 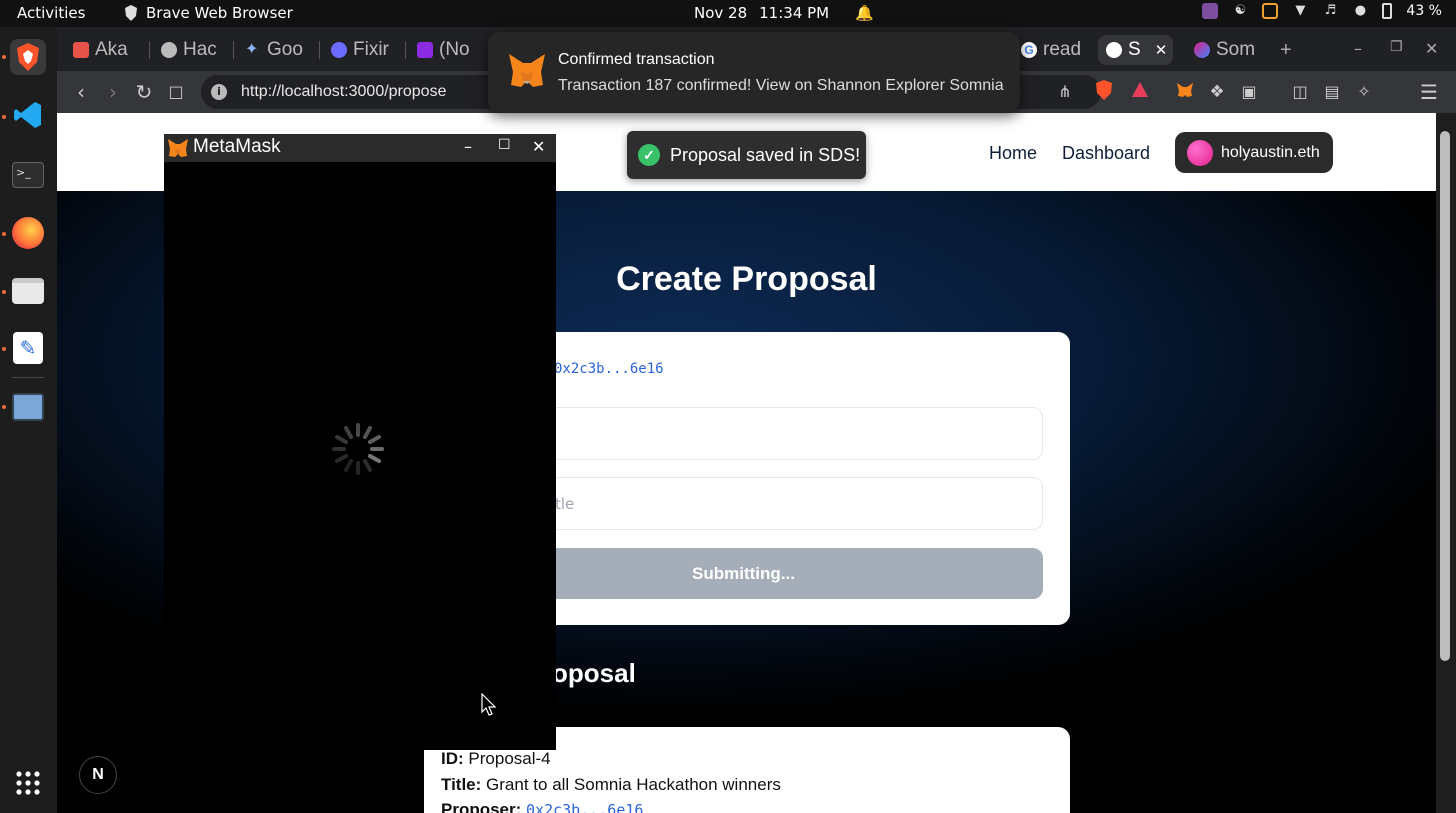 I want to click on remote-desktop-launcher, so click(x=28, y=407).